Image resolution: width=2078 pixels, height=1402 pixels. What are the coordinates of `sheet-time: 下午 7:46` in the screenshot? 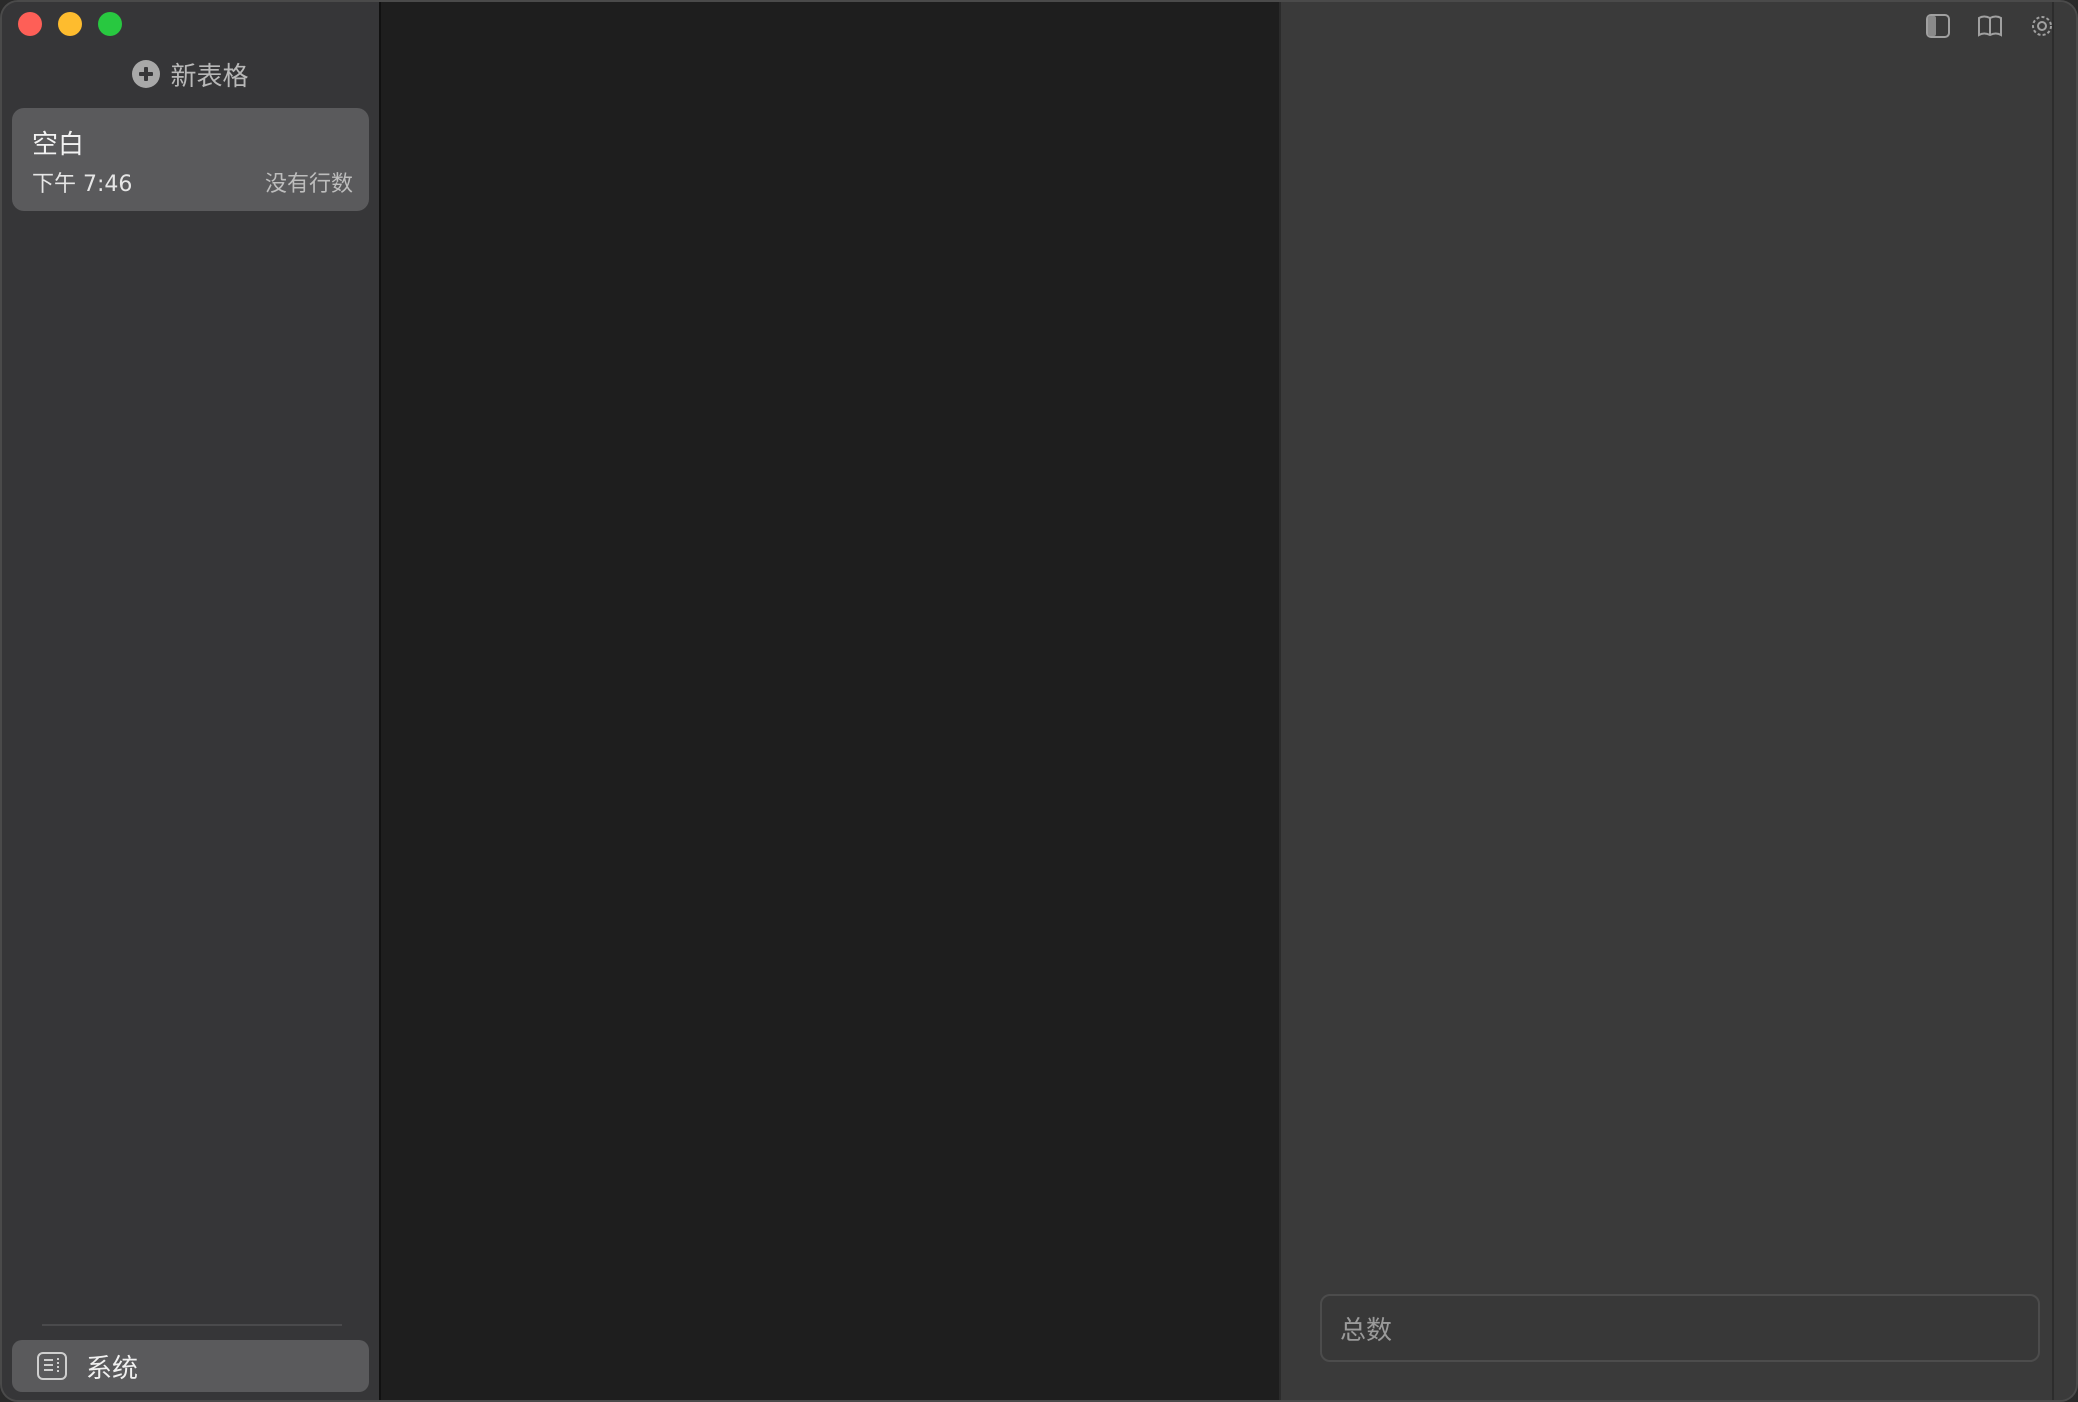 It's located at (82, 184).